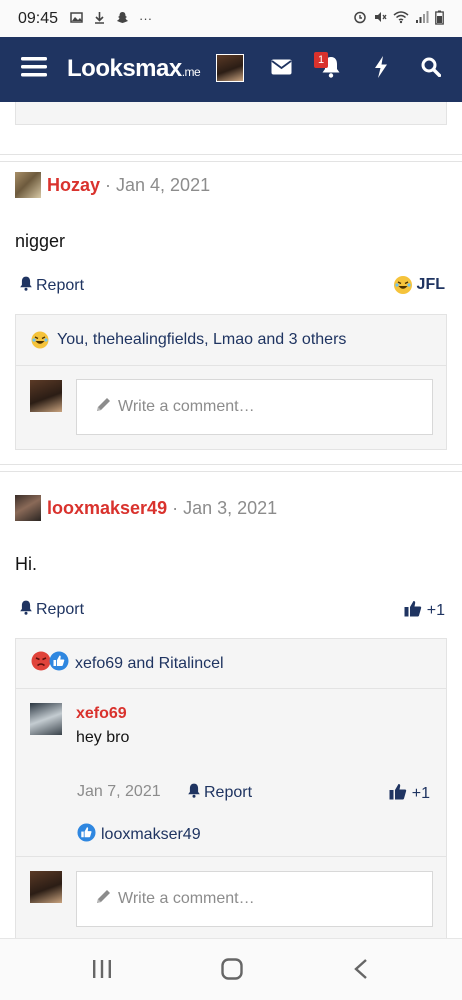 Image resolution: width=462 pixels, height=1000 pixels. I want to click on reply-reactions-summary: looxmakser49, so click(139, 835).